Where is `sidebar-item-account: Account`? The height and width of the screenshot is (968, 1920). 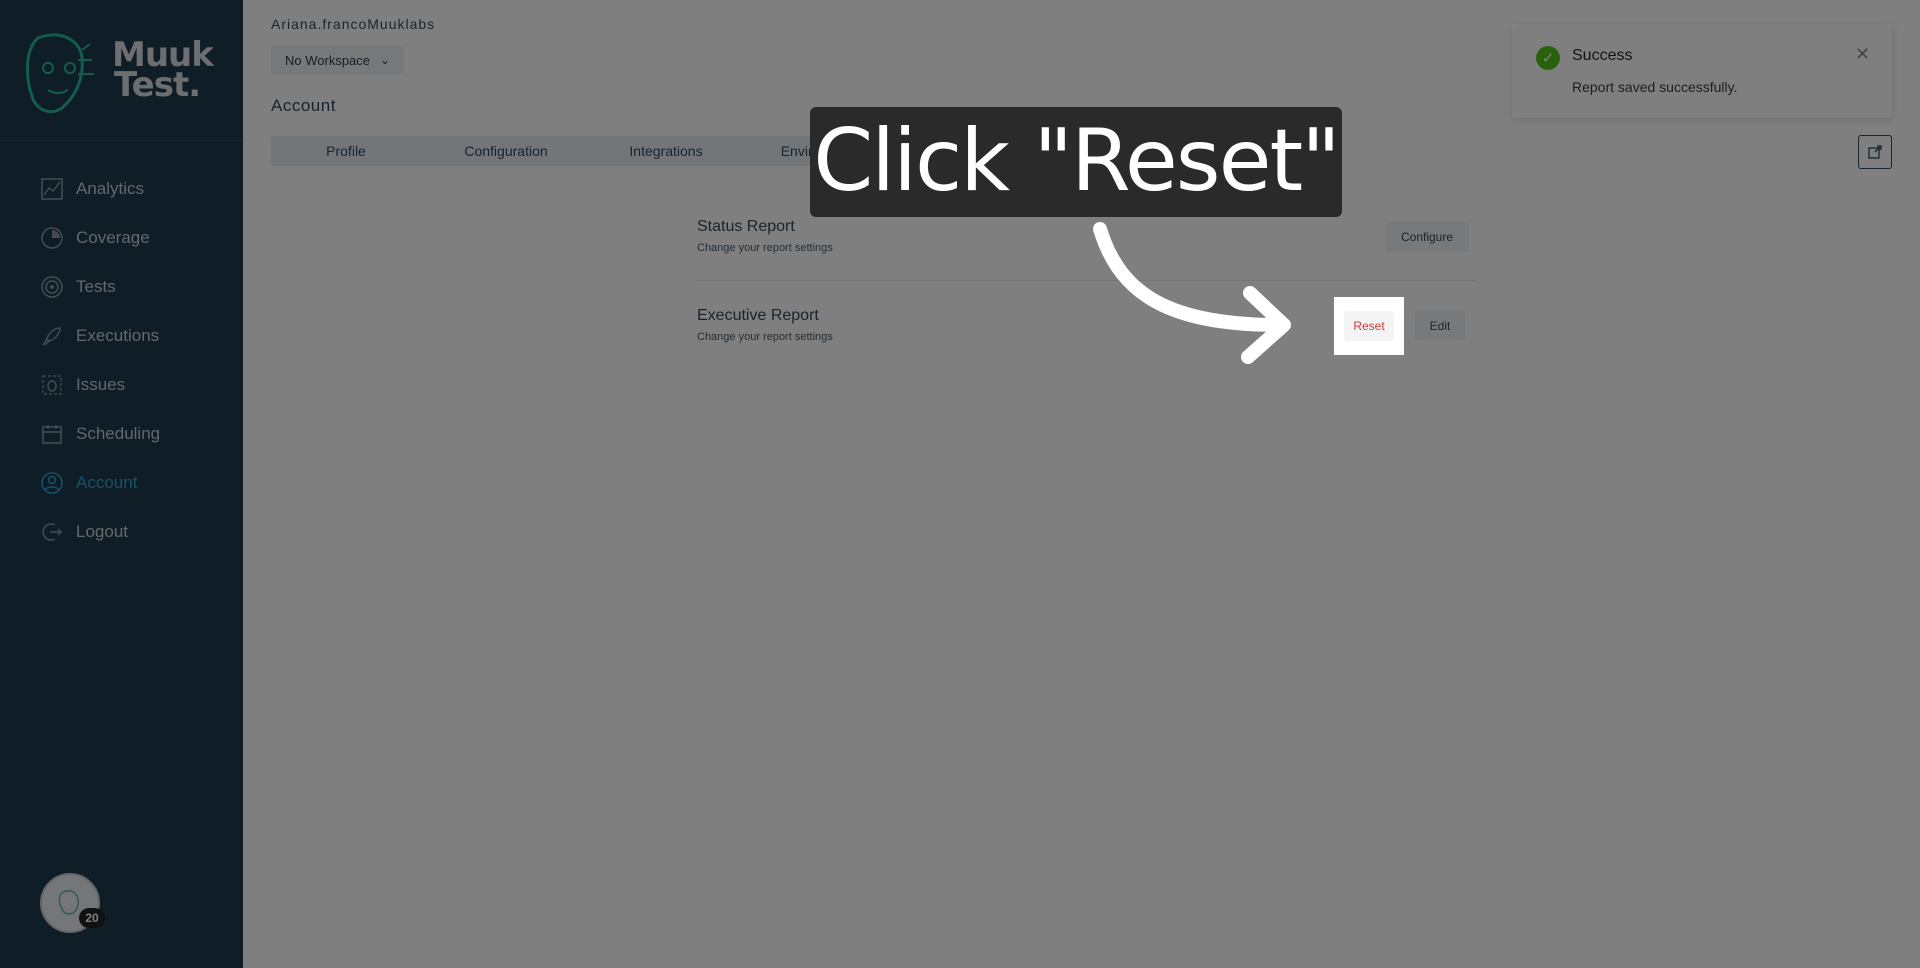 sidebar-item-account: Account is located at coordinates (121, 482).